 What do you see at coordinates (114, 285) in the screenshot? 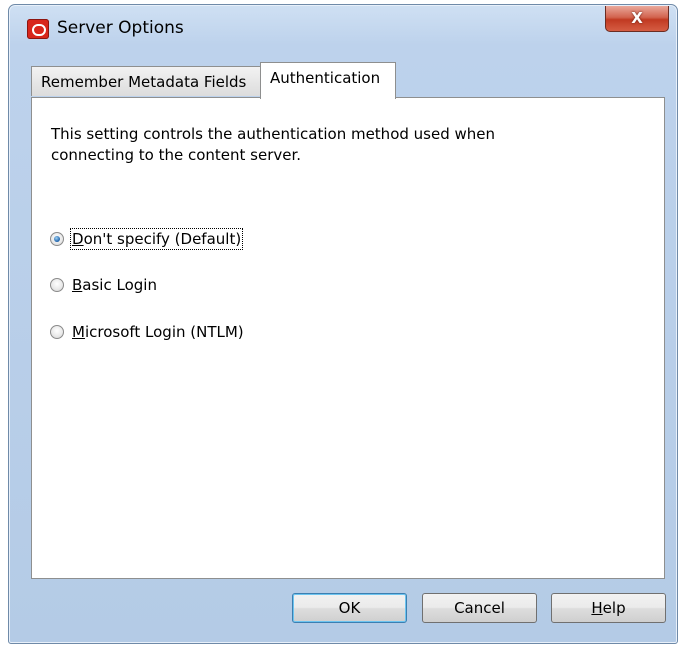
I see `radio-label-basic-login: Basic Login` at bounding box center [114, 285].